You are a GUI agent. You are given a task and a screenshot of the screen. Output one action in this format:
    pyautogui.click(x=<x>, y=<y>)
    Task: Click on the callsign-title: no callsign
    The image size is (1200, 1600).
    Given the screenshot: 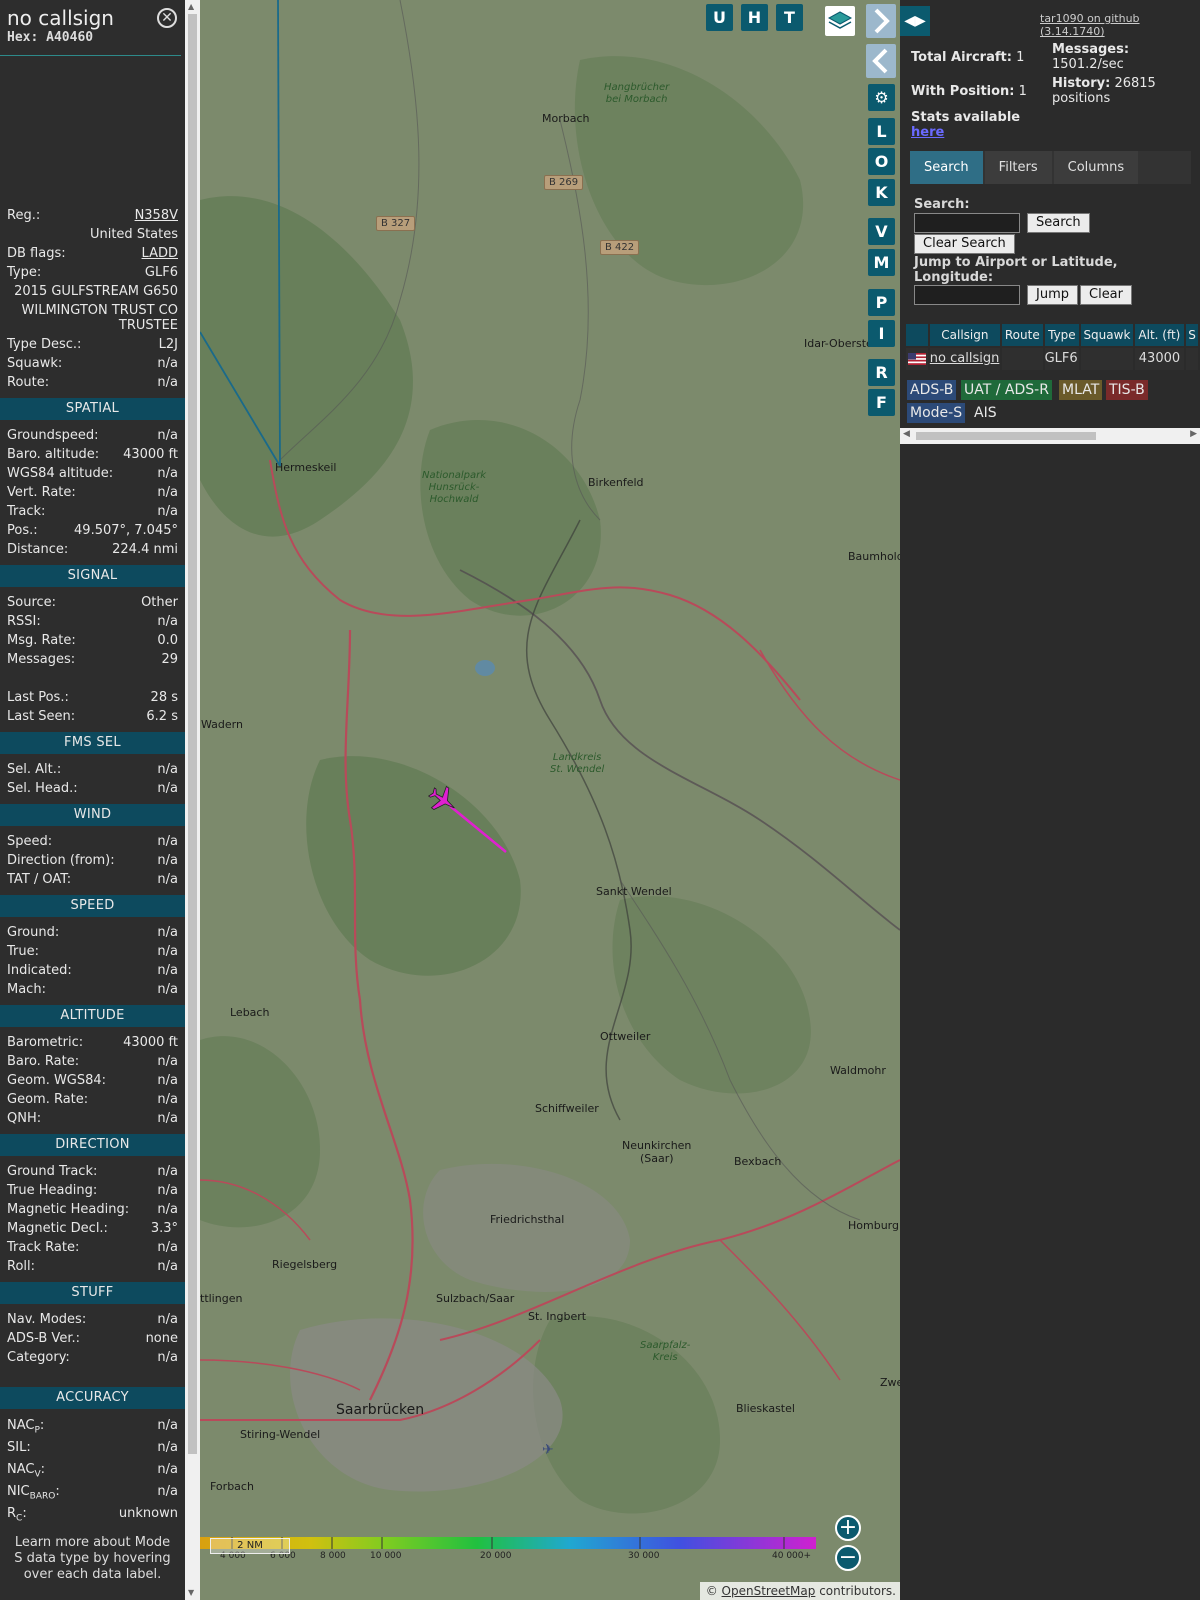 What is the action you would take?
    pyautogui.click(x=60, y=18)
    